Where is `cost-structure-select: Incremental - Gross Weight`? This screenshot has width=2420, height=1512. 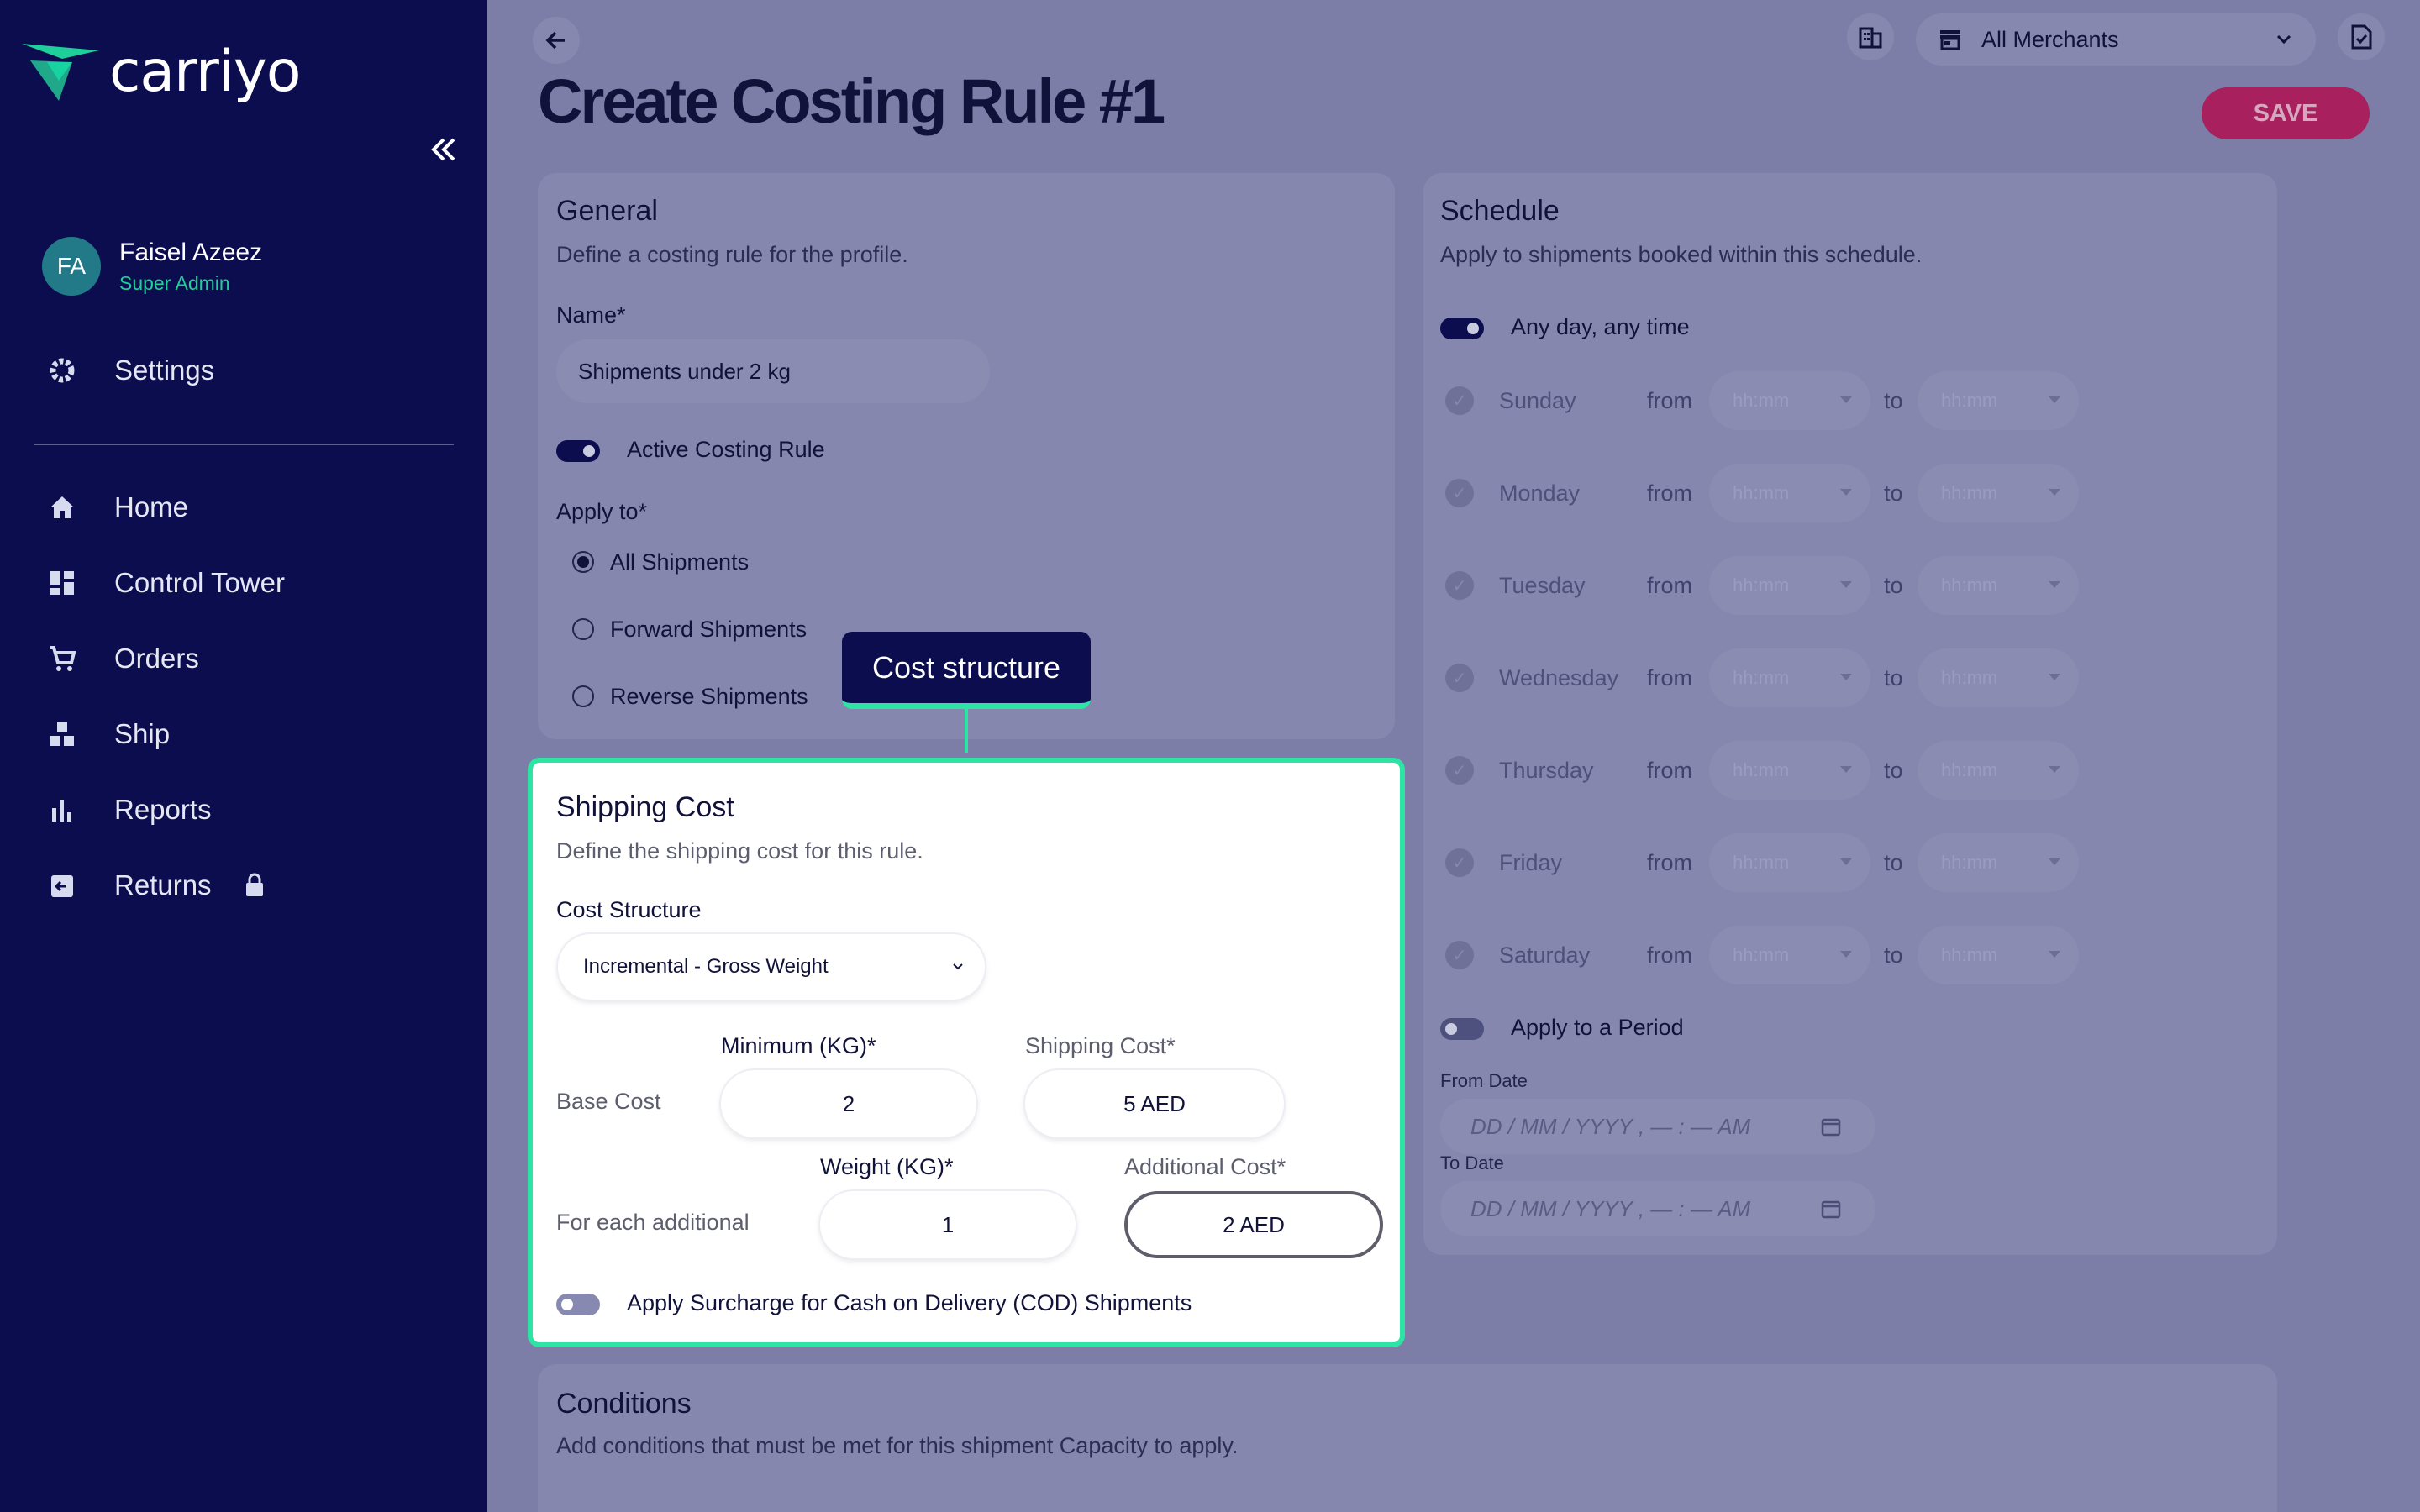 cost-structure-select: Incremental - Gross Weight is located at coordinates (771, 967).